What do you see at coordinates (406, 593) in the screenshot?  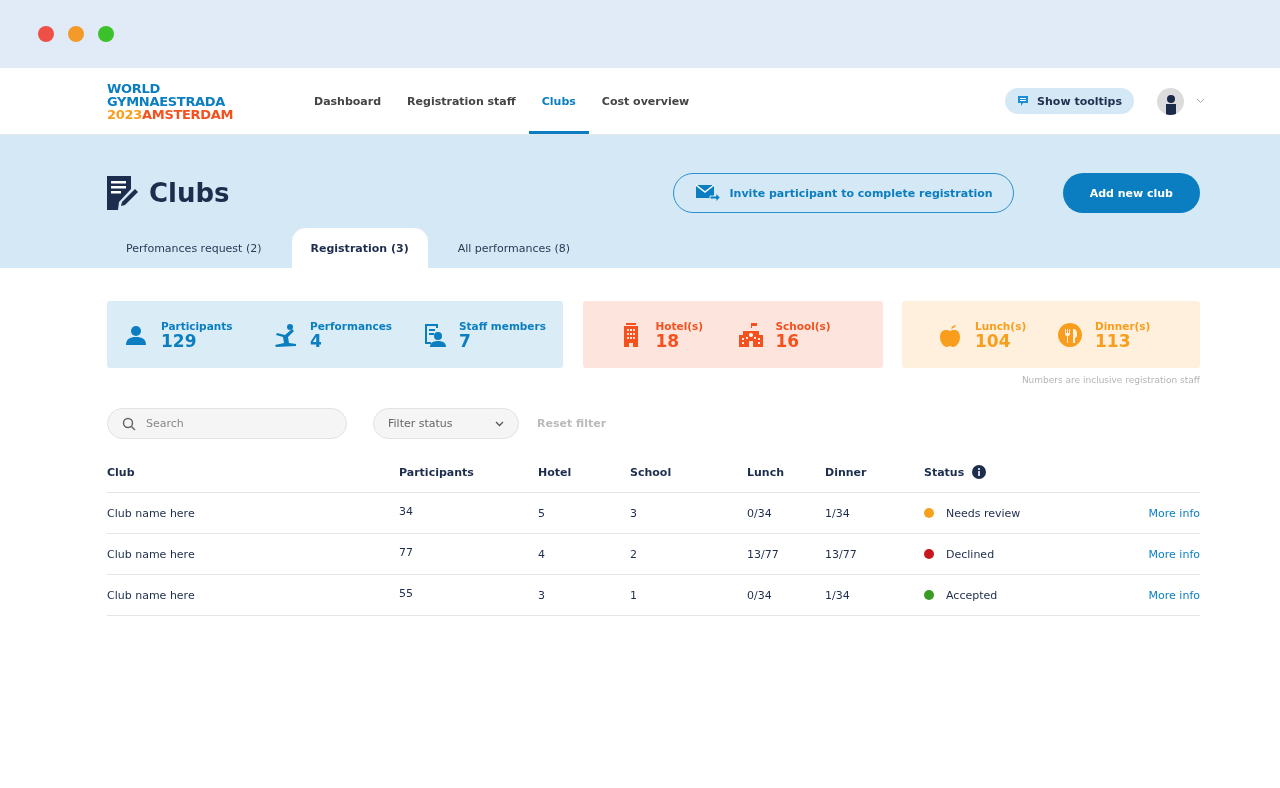 I see `table-cell-text: 55` at bounding box center [406, 593].